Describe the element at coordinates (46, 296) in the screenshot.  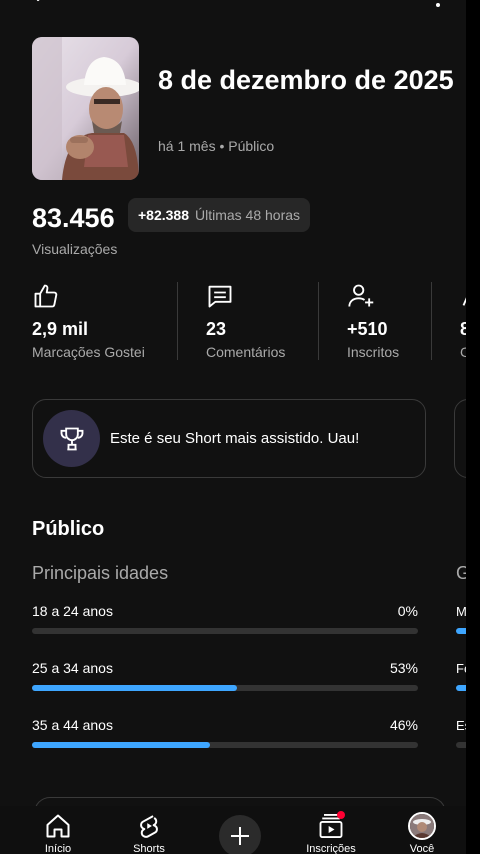
I see `thumbs-up-icon` at that location.